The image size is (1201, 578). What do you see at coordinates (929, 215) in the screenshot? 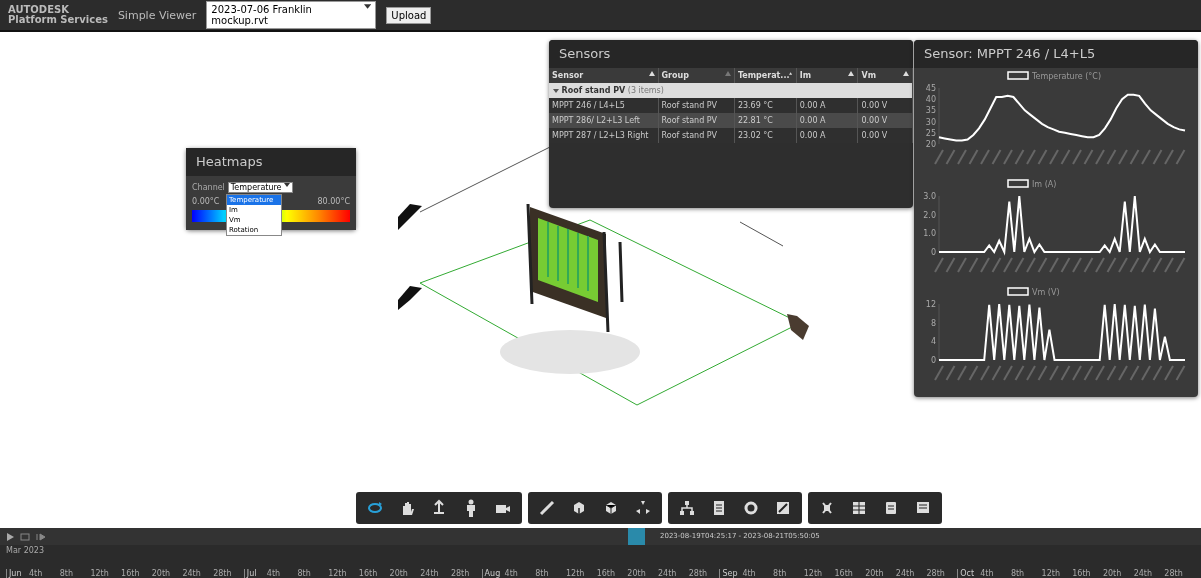
I see `y-tick-label: 2.0` at bounding box center [929, 215].